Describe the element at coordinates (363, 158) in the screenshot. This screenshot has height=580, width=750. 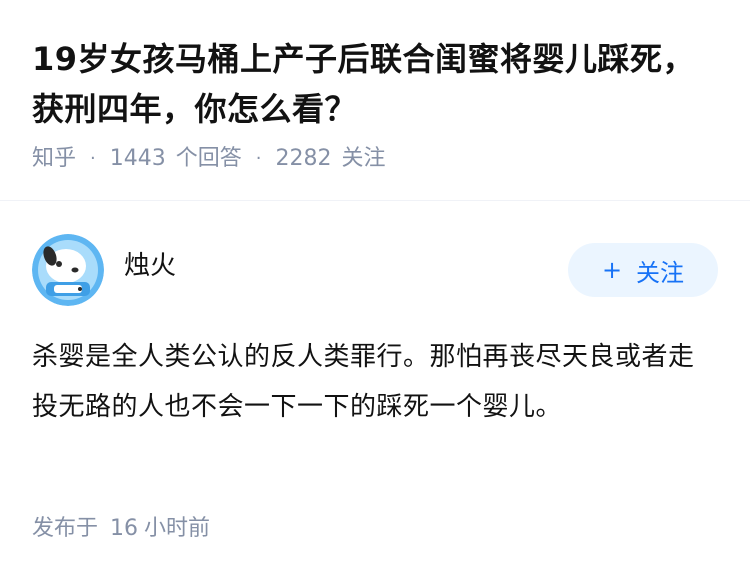
I see `follower-count-label: 关注` at that location.